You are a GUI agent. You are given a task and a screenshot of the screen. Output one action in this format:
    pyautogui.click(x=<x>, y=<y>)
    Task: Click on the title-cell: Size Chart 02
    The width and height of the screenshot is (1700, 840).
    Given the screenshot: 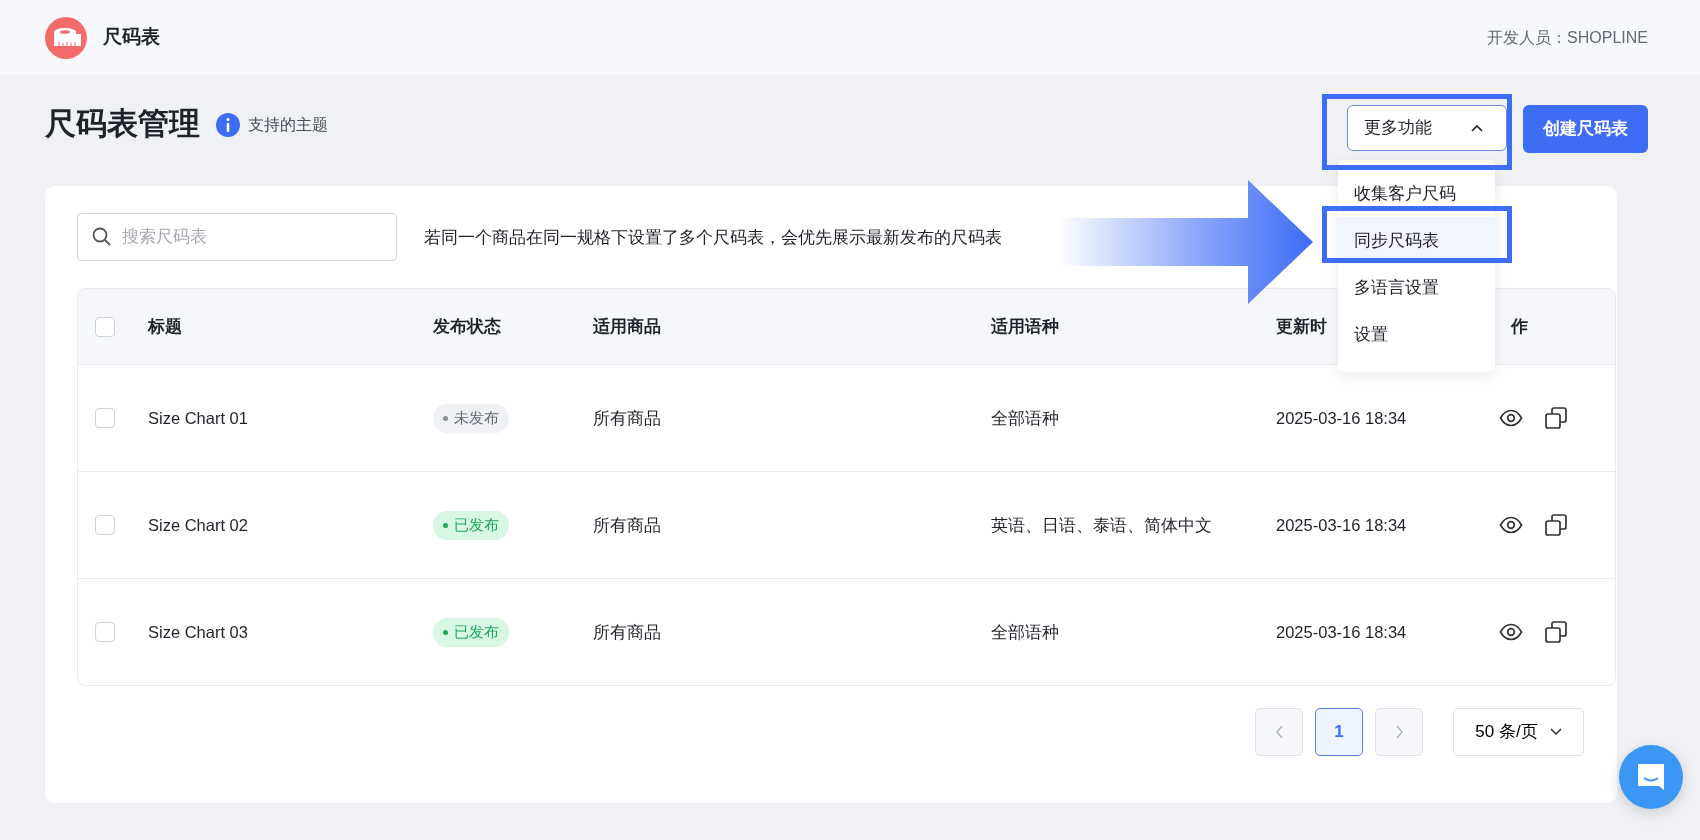 What is the action you would take?
    pyautogui.click(x=198, y=524)
    